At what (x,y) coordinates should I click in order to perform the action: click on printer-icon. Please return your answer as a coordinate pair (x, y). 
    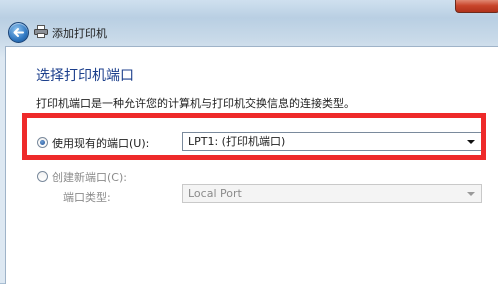
    Looking at the image, I should click on (41, 31).